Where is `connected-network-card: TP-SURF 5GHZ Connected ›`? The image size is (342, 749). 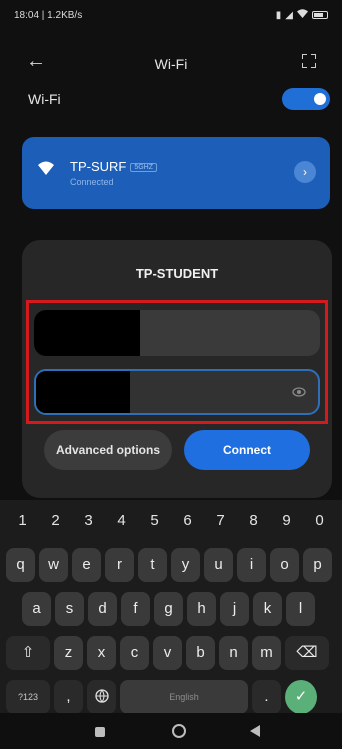 connected-network-card: TP-SURF 5GHZ Connected › is located at coordinates (176, 173).